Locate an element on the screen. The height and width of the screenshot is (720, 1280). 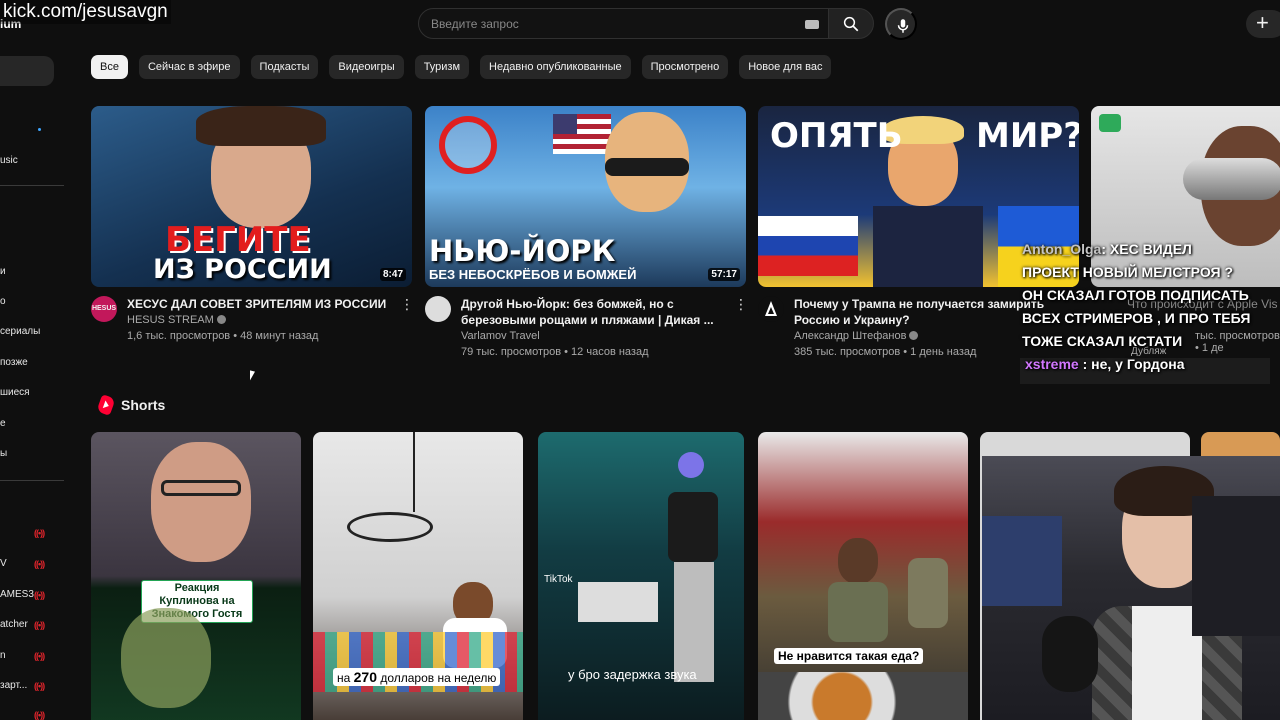
chat-message: ОН СКАЗАЛ ГОТОВ ПОДПИСАТЬ is located at coordinates (1135, 295).